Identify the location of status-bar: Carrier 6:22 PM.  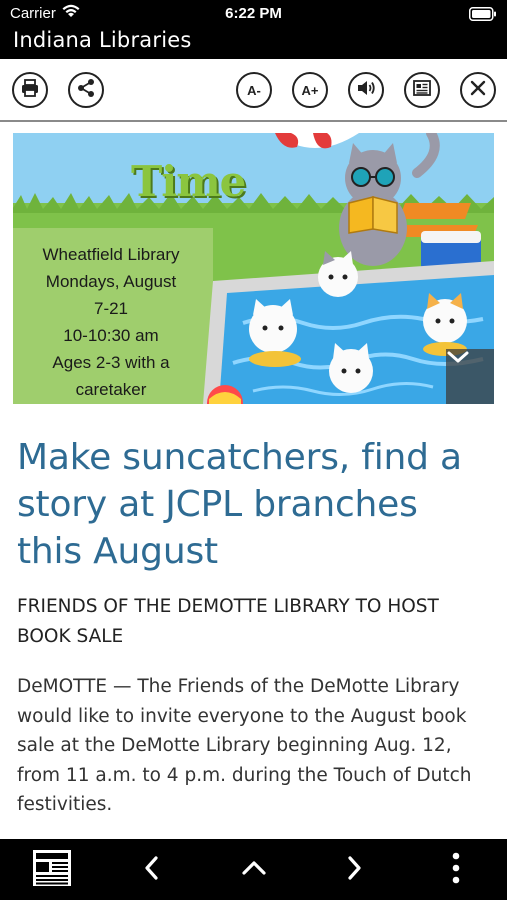
(253, 14).